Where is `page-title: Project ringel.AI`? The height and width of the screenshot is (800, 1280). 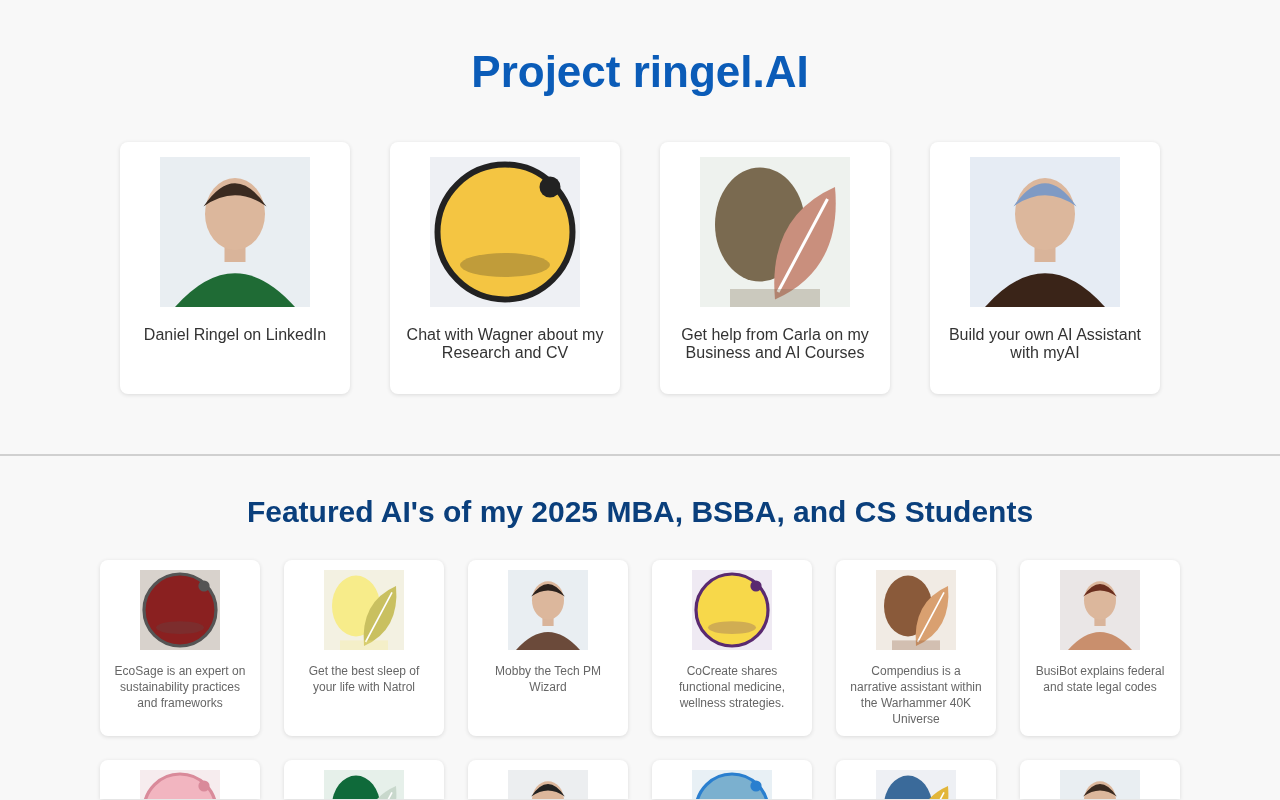
page-title: Project ringel.AI is located at coordinates (640, 72).